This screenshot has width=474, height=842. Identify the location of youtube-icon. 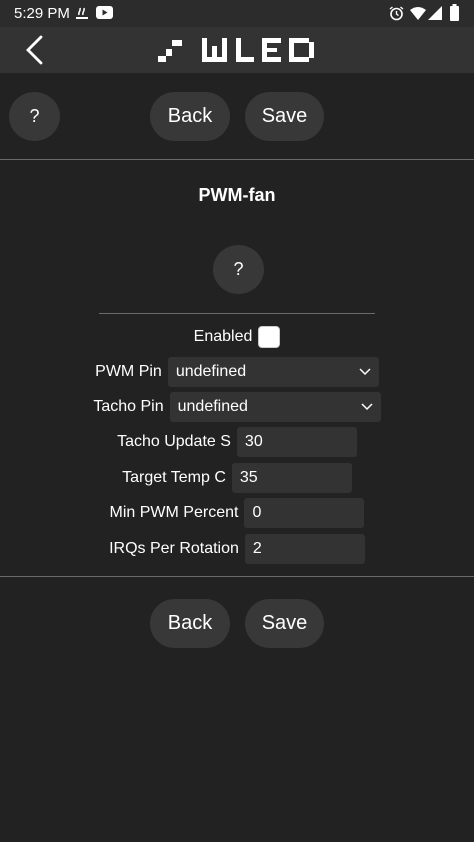
(104, 12).